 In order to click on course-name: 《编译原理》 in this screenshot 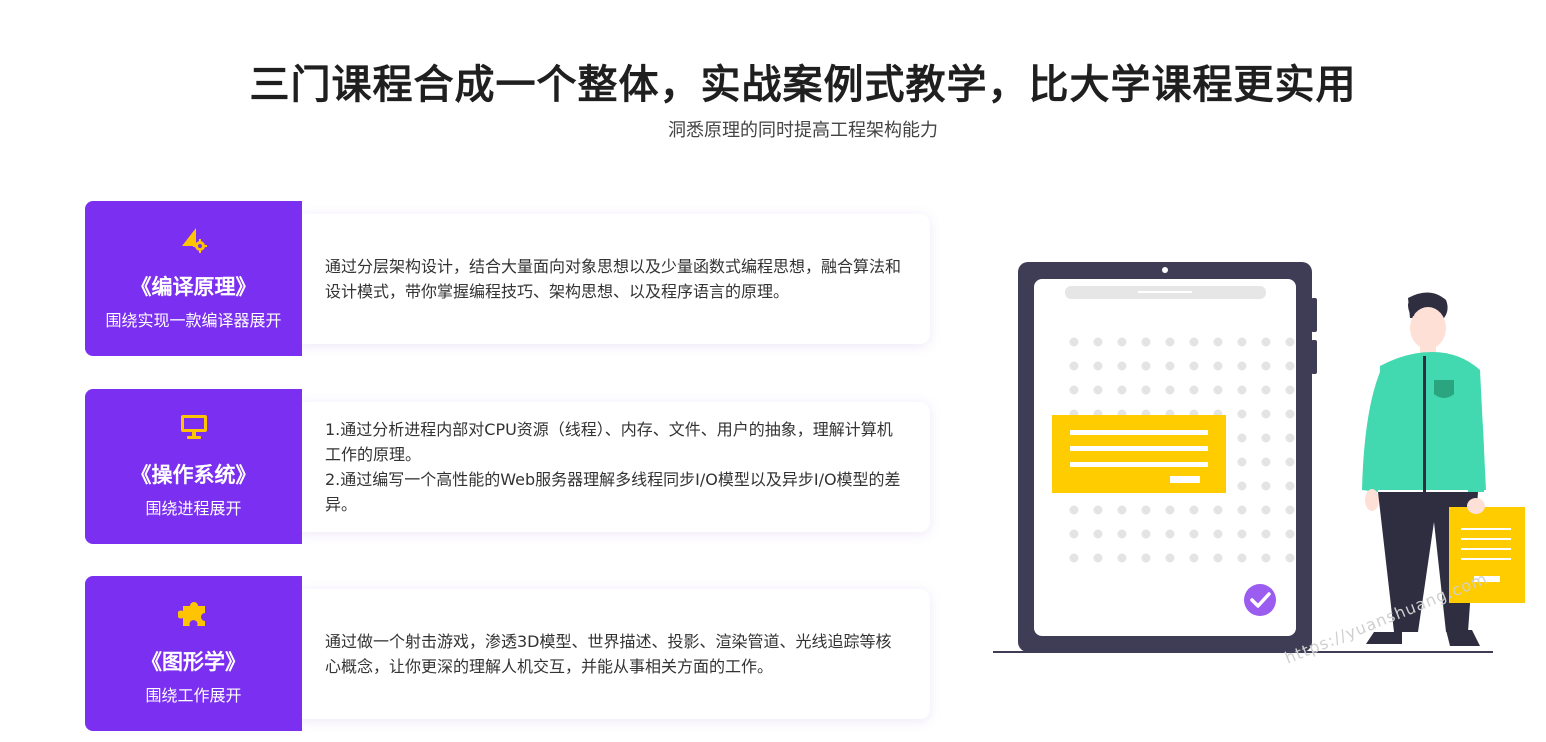, I will do `click(193, 287)`.